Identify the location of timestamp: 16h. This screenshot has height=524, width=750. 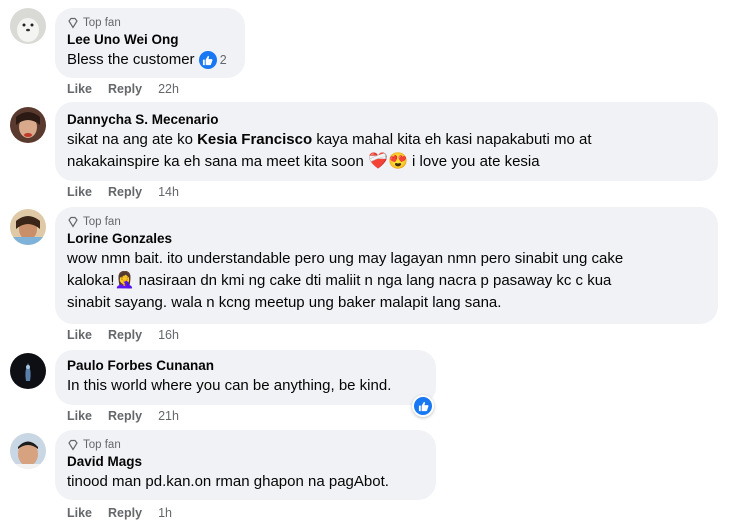
(168, 335).